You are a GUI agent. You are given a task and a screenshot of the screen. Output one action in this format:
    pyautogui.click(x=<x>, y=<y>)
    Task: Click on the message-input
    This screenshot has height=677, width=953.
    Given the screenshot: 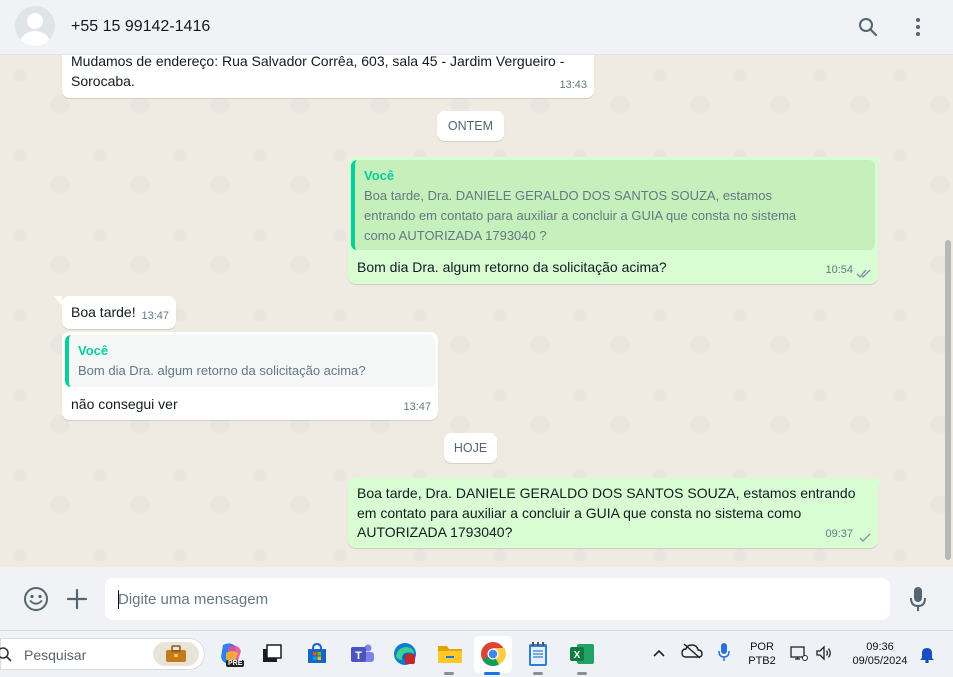 What is the action you would take?
    pyautogui.click(x=497, y=599)
    